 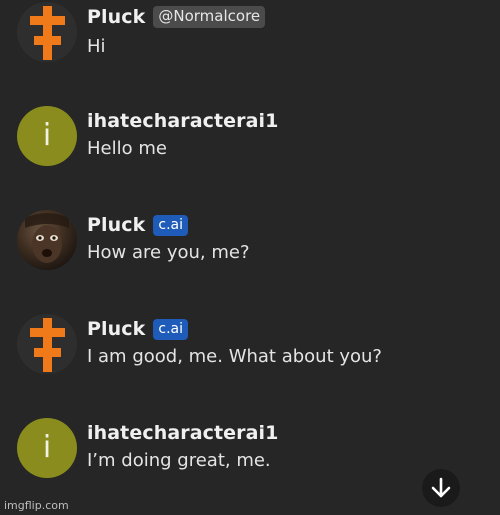 What do you see at coordinates (252, 137) in the screenshot?
I see `chat-message: i ihatecharacterai1 Hello me` at bounding box center [252, 137].